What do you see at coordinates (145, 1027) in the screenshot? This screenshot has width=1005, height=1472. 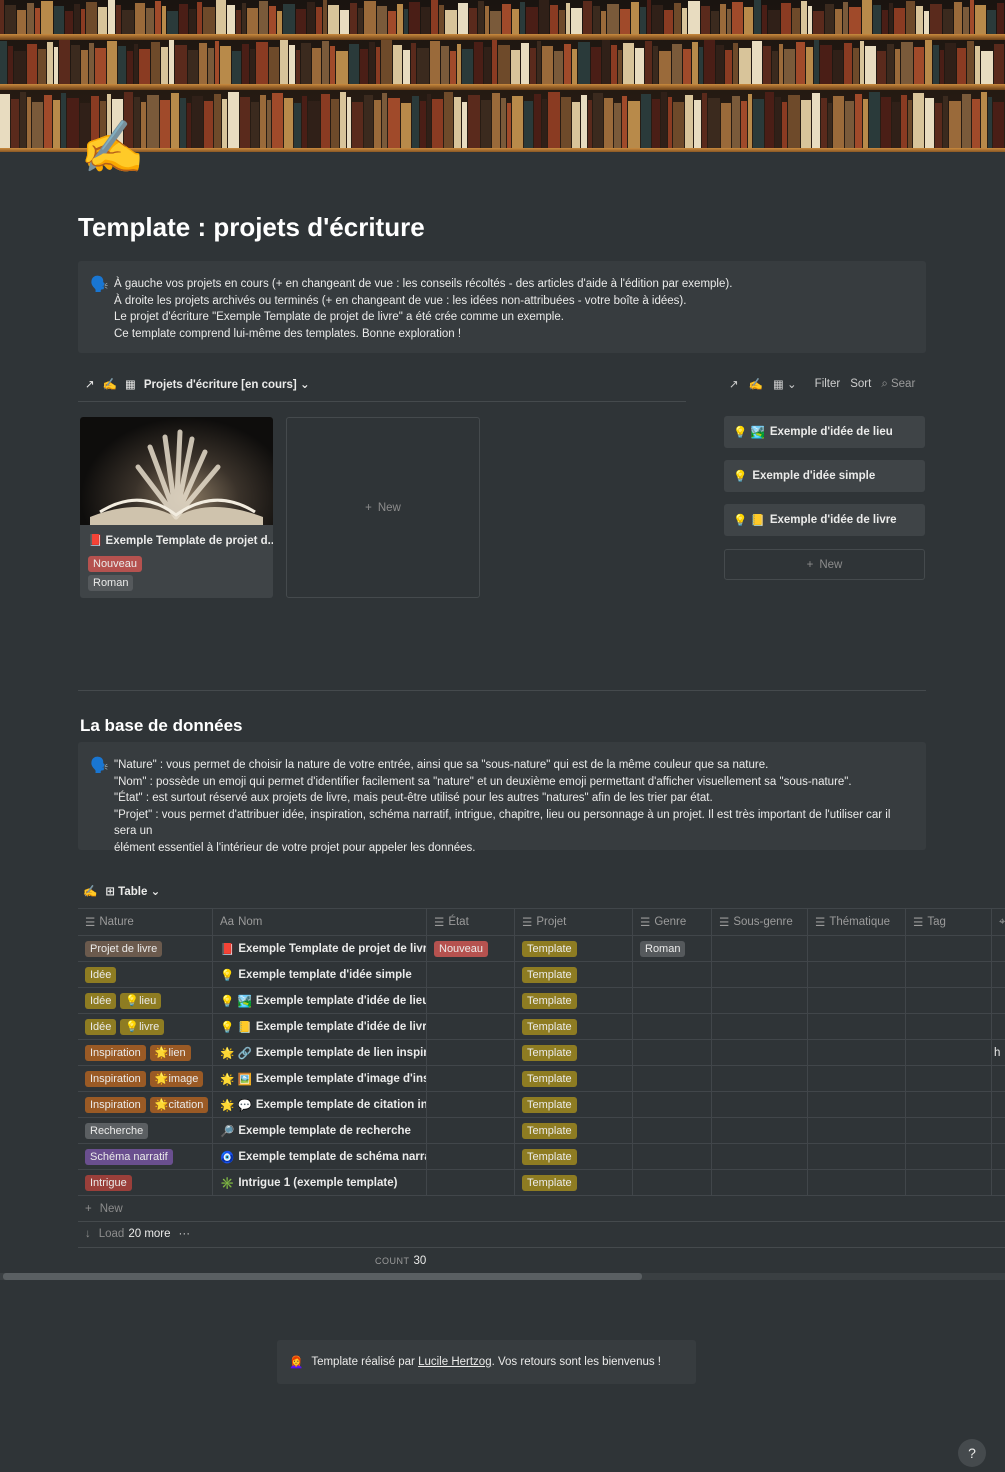 I see `cell-nature: Idée 💡livre` at bounding box center [145, 1027].